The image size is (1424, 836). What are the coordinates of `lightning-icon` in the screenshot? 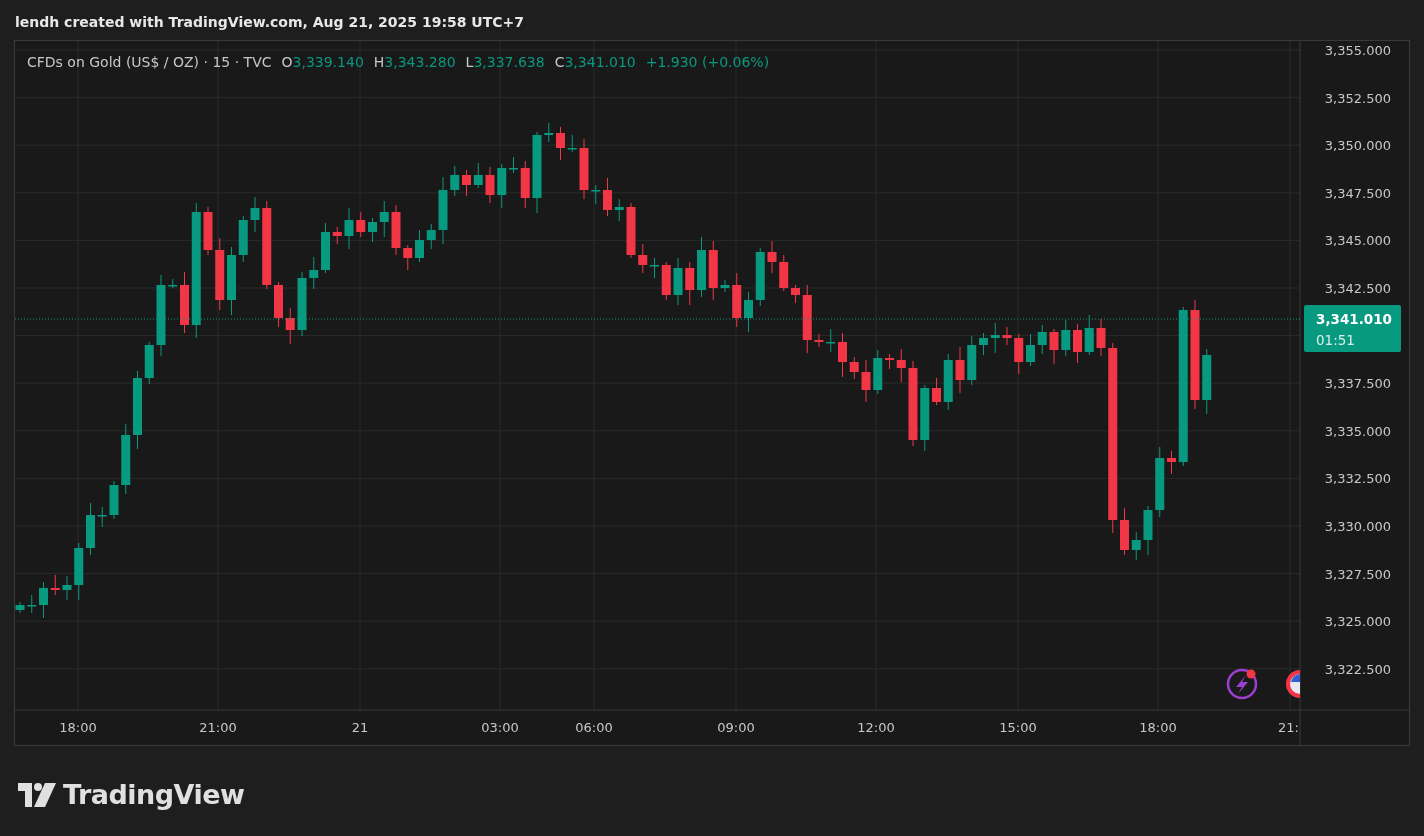 It's located at (1242, 684).